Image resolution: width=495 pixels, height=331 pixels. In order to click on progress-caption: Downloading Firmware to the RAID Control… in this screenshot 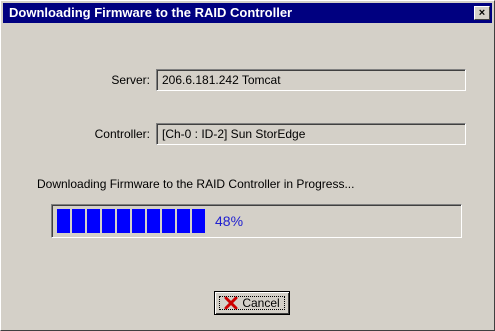, I will do `click(196, 184)`.